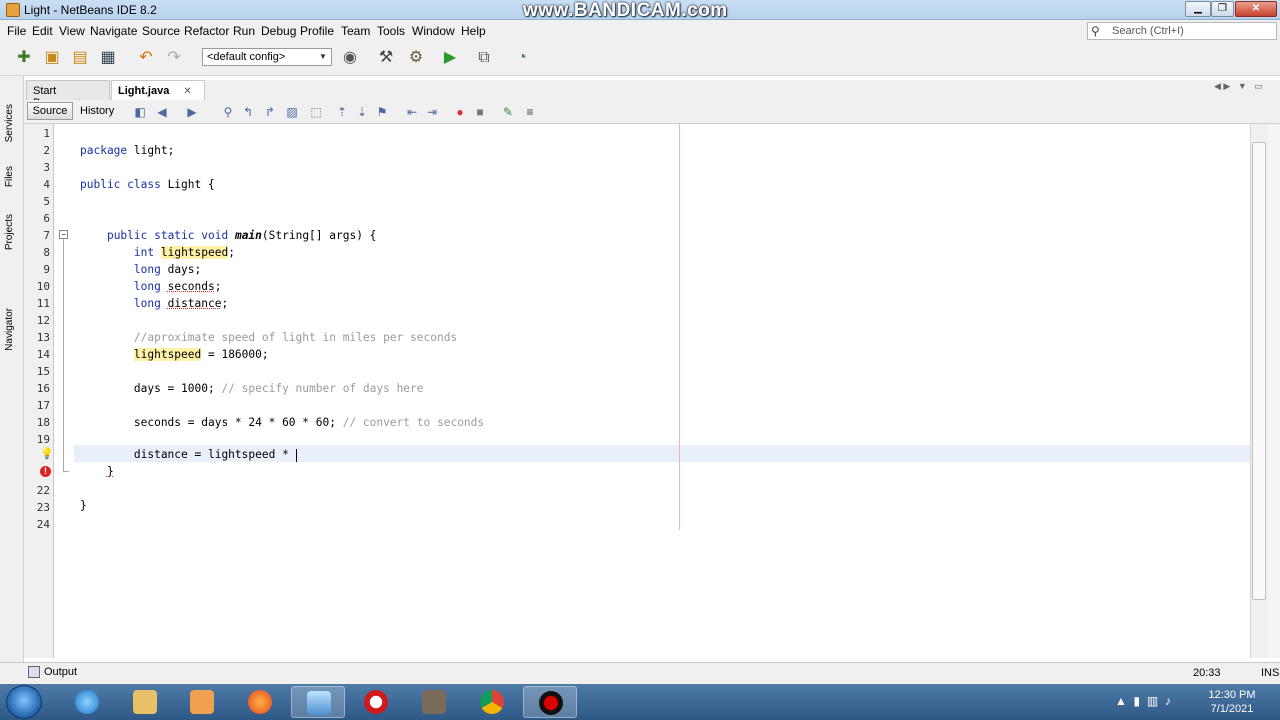 This screenshot has width=1280, height=720. I want to click on output-tab: Output, so click(60, 672).